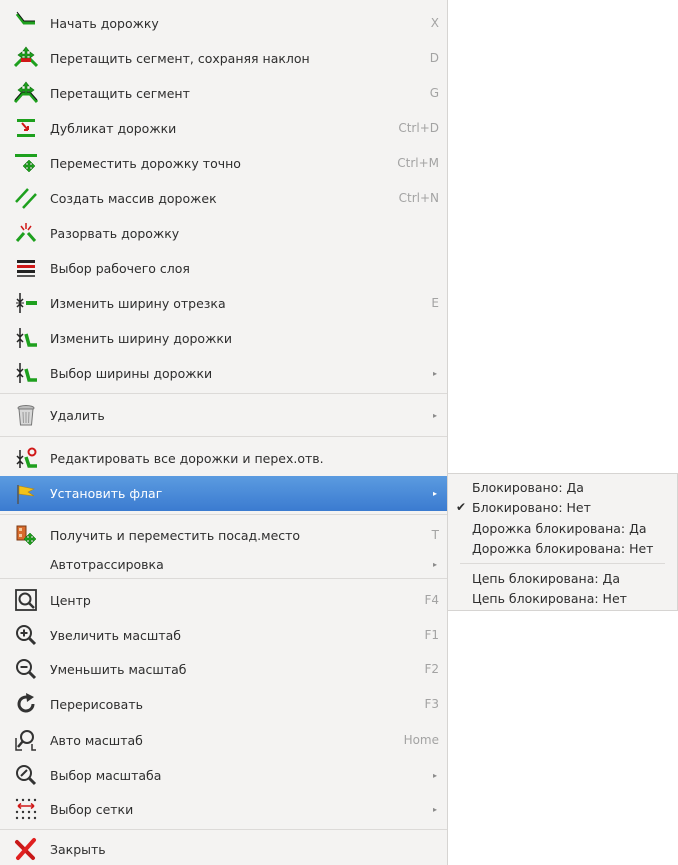 This screenshot has width=678, height=865. I want to click on menu-item-label: Уменьшить масштаб, so click(118, 669).